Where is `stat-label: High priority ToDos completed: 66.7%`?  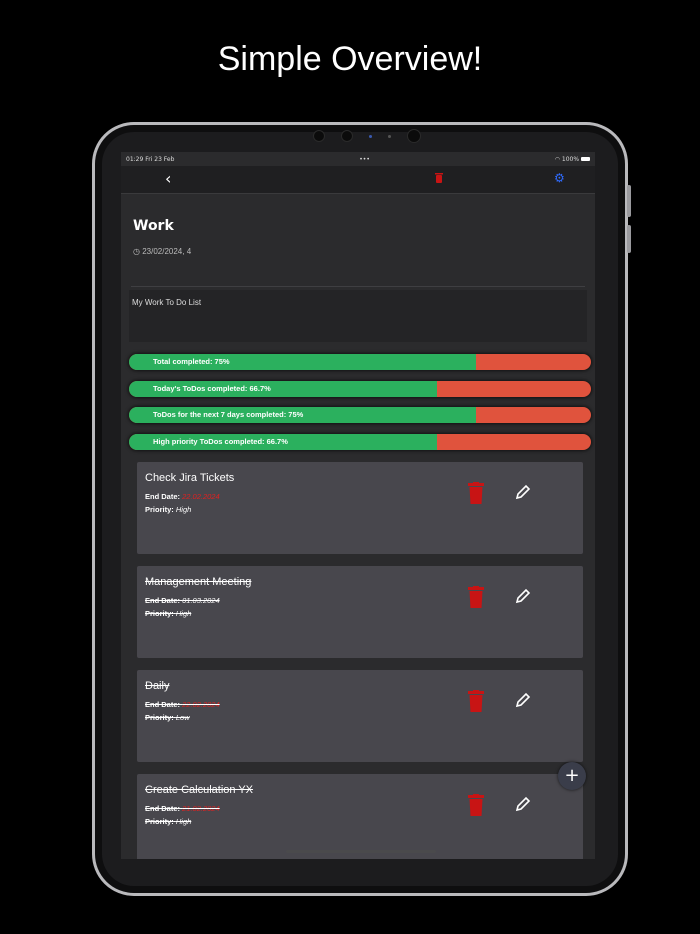
stat-label: High priority ToDos completed: 66.7% is located at coordinates (220, 441).